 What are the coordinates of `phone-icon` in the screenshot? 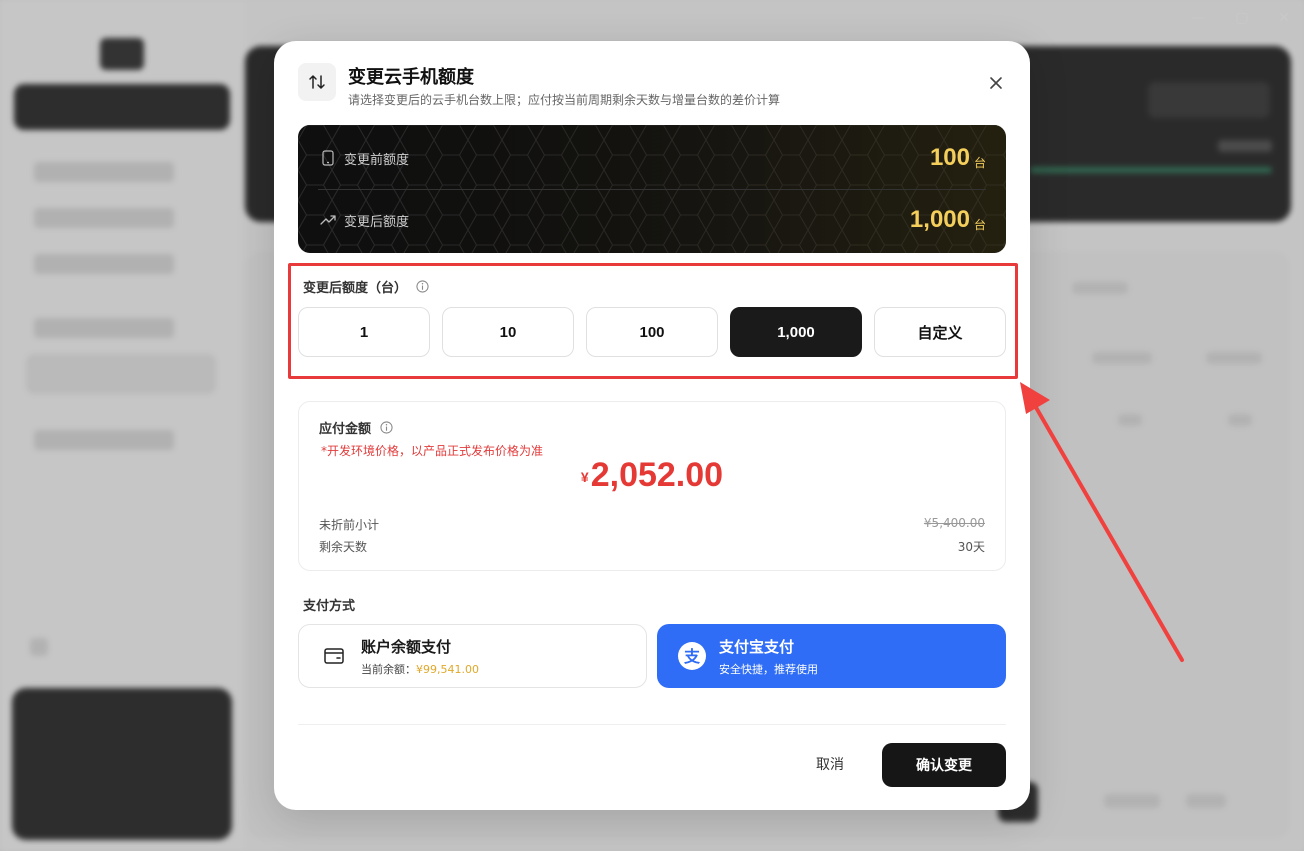 It's located at (328, 158).